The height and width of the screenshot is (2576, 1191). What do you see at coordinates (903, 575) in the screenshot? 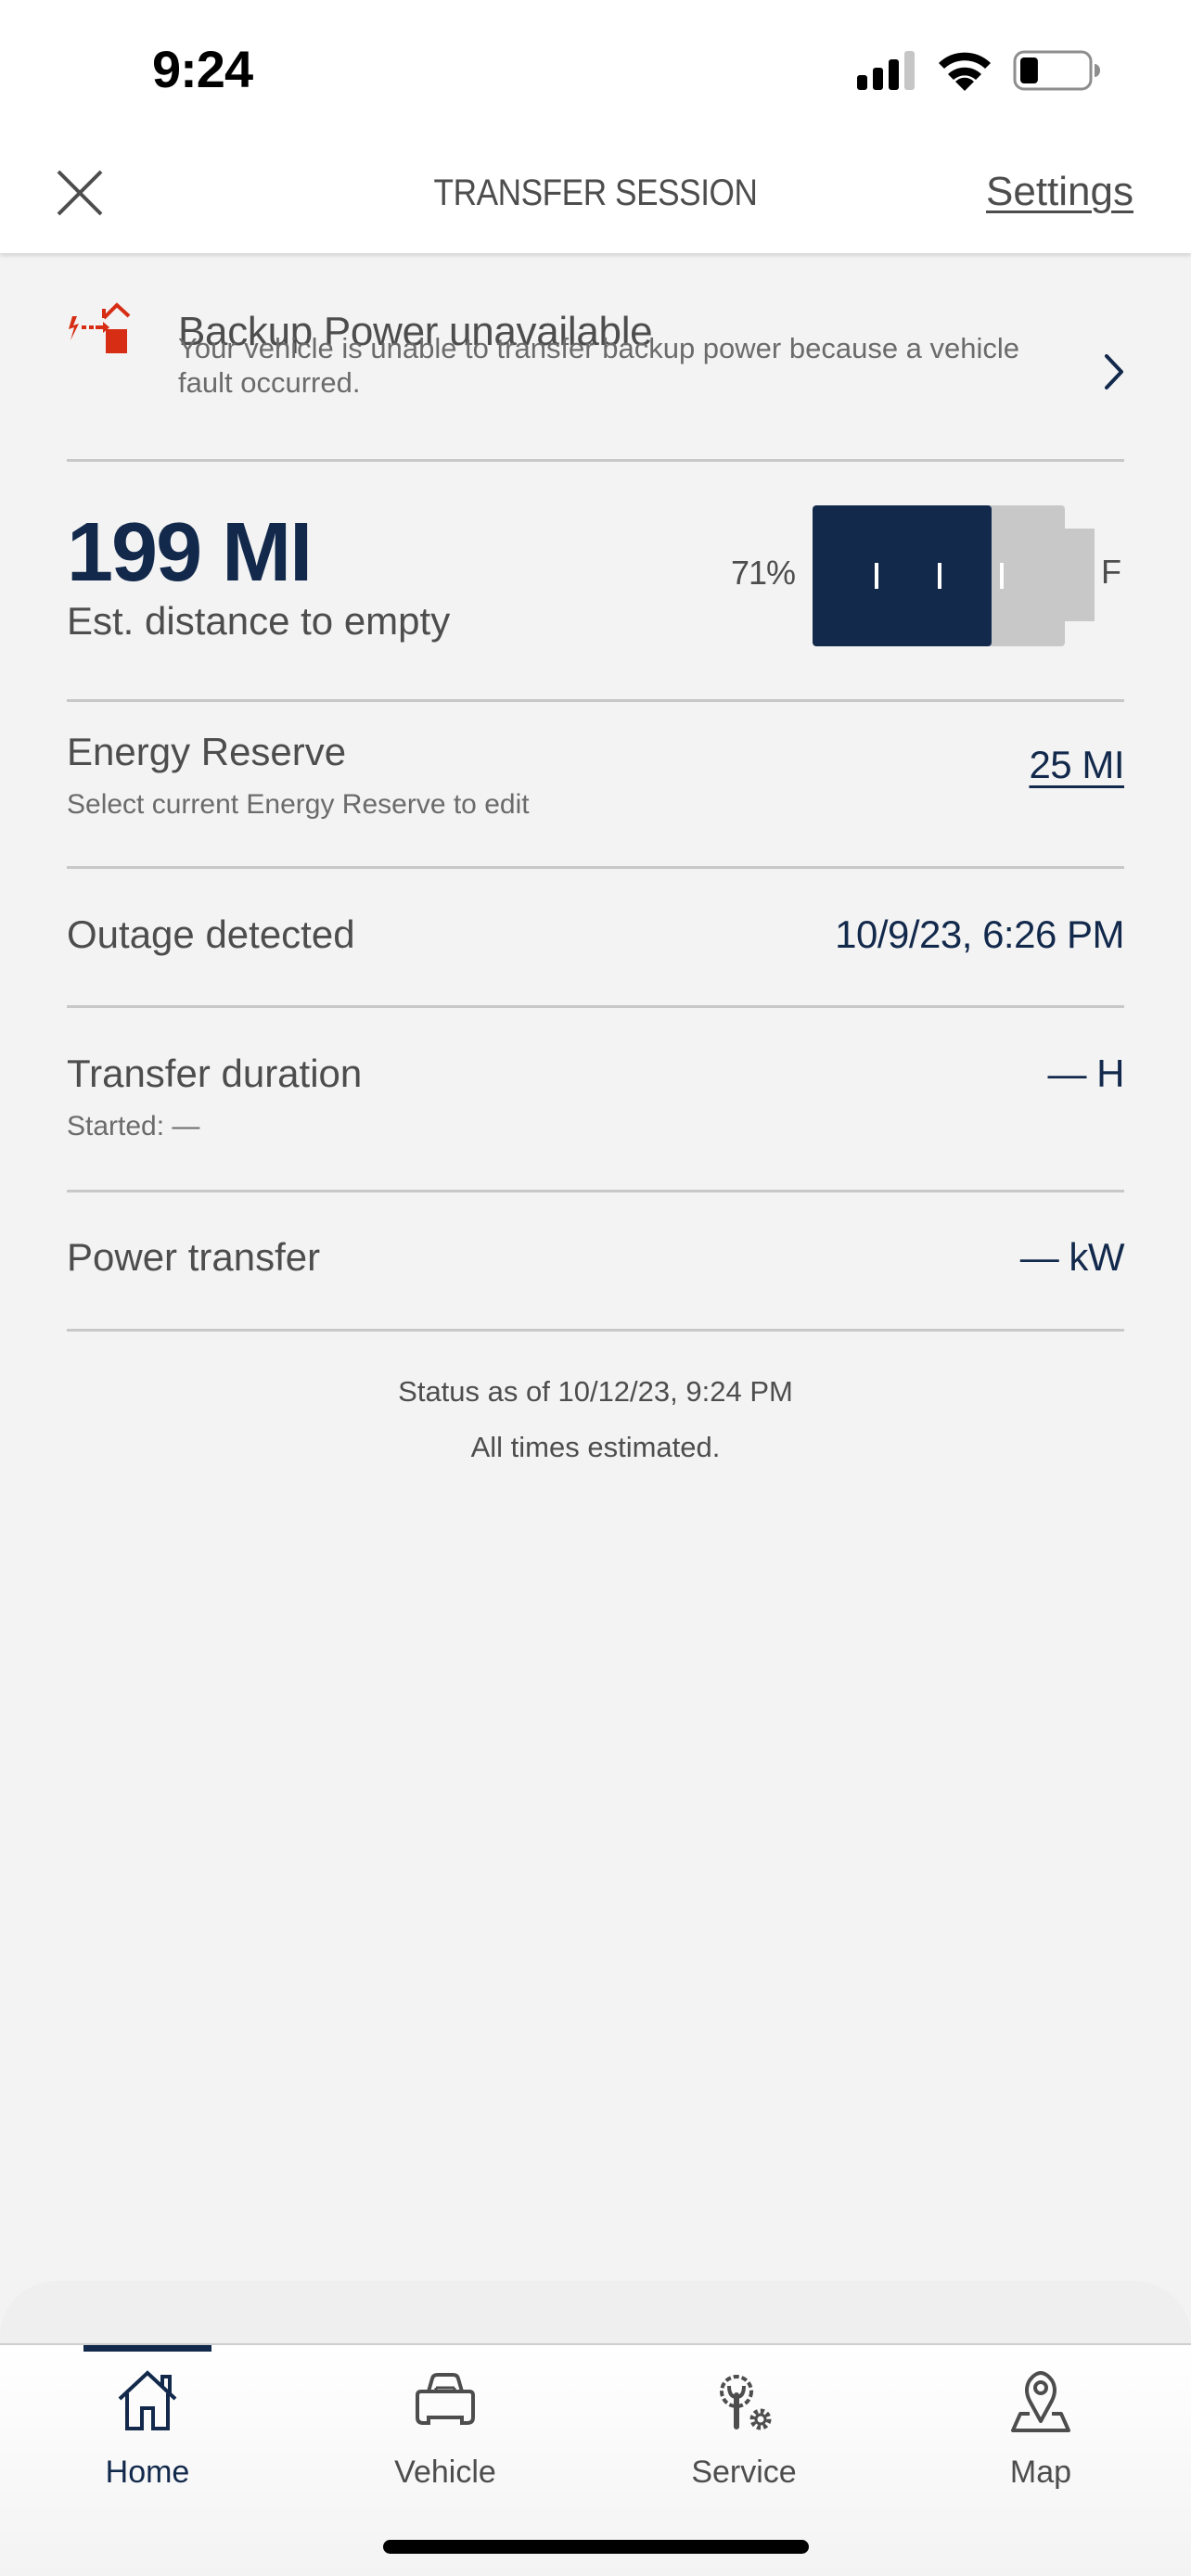
I see `battery-fill` at bounding box center [903, 575].